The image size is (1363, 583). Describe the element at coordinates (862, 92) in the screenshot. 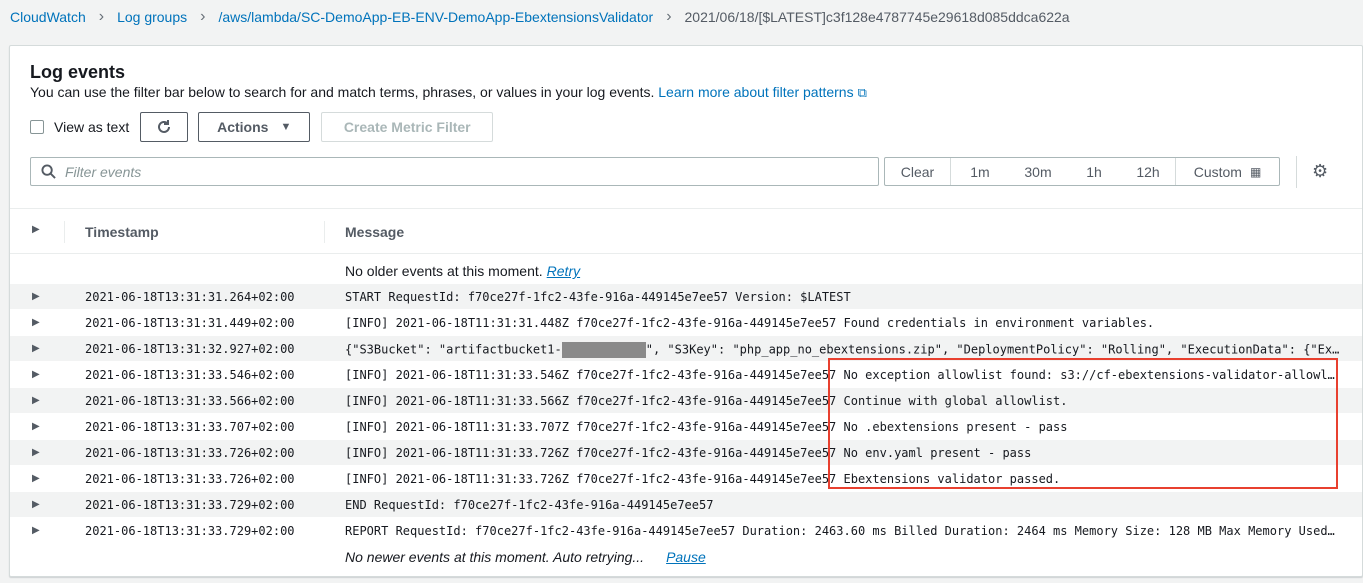

I see `external-link-icon: ⧉` at that location.